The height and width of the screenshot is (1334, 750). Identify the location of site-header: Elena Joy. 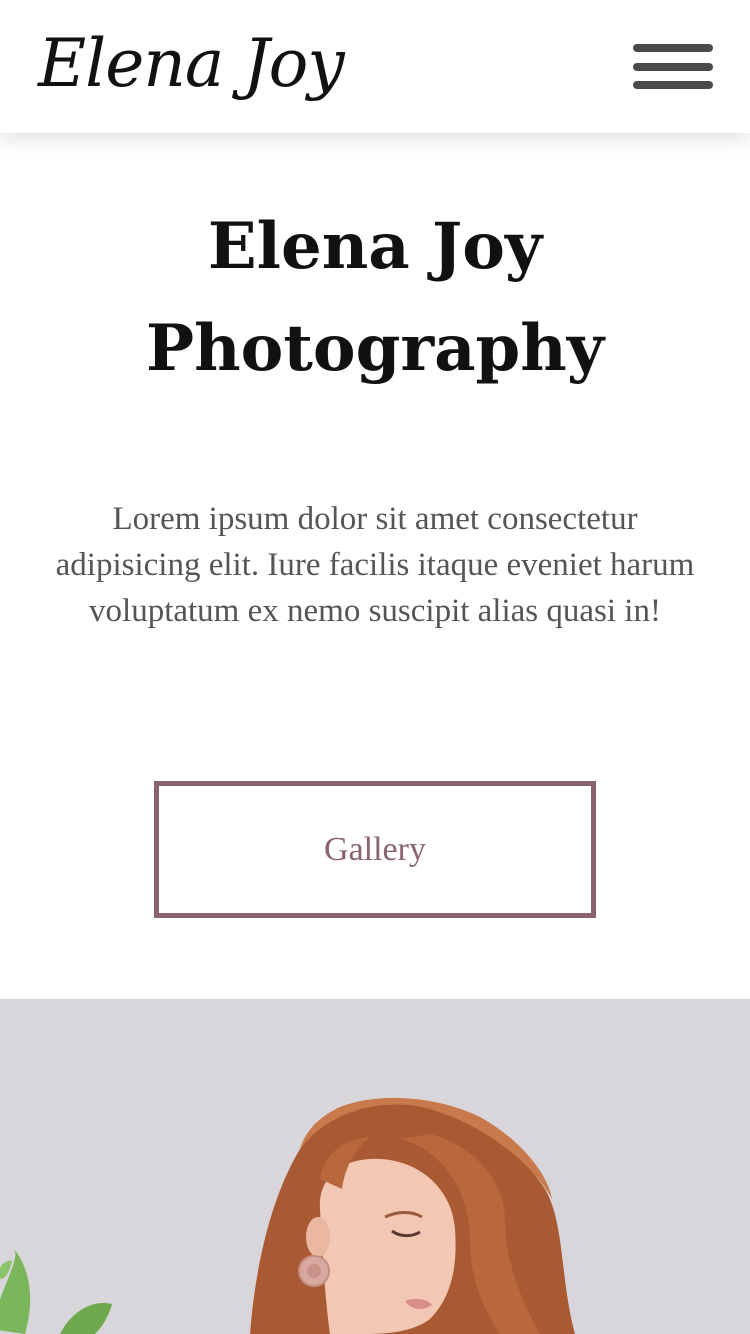
(375, 66).